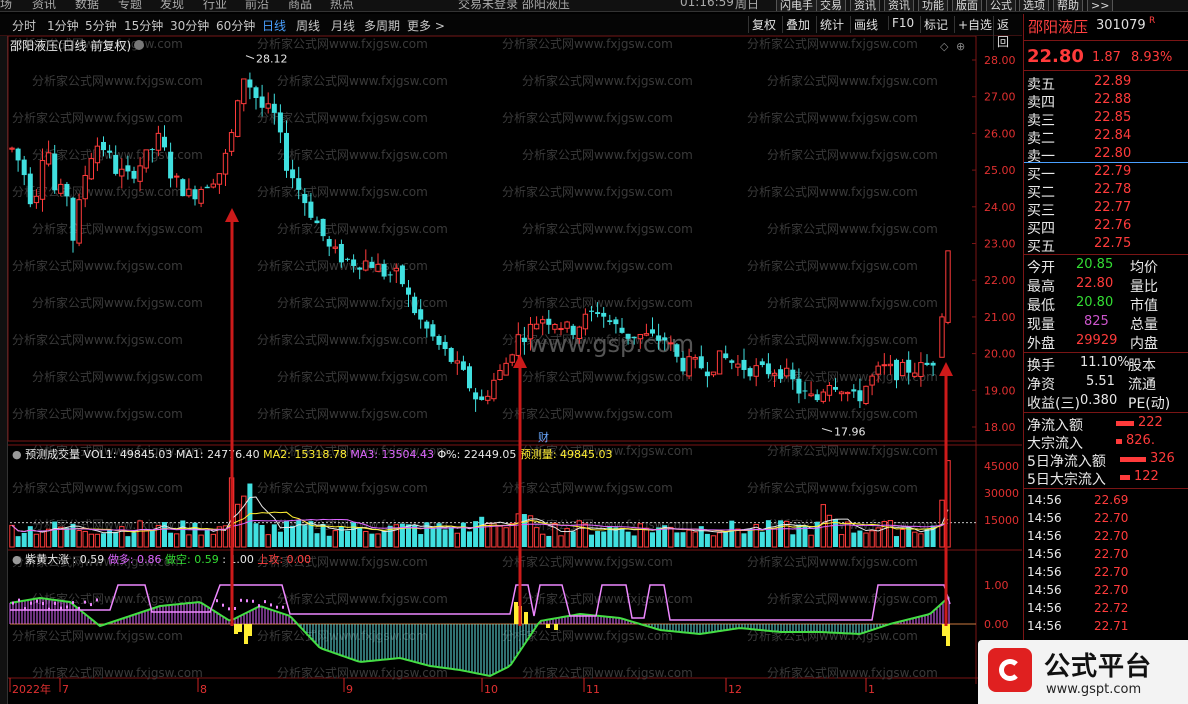 This screenshot has width=1188, height=704. Describe the element at coordinates (257, 5) in the screenshot. I see `top-menu-item: 前沿` at that location.